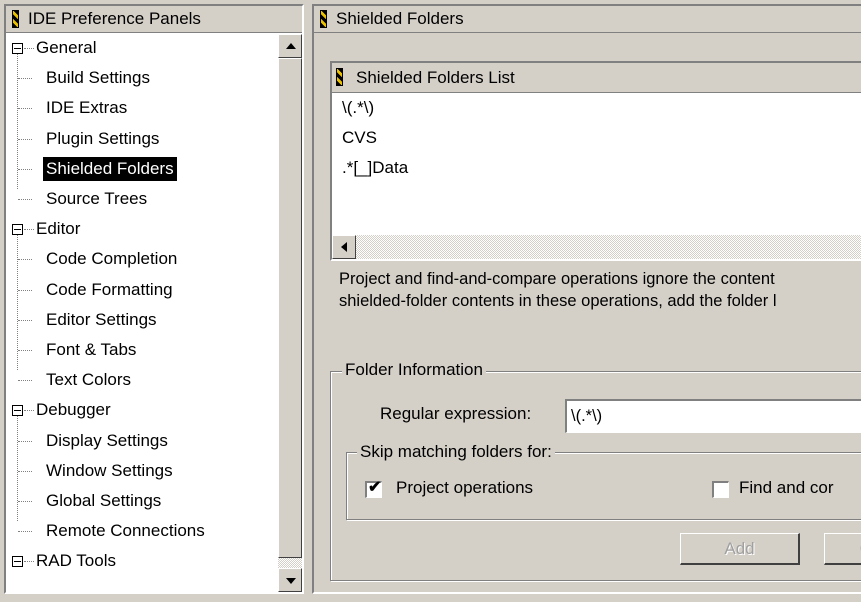 This screenshot has height=602, width=861. What do you see at coordinates (713, 416) in the screenshot?
I see `regex-input: \(.*\)` at bounding box center [713, 416].